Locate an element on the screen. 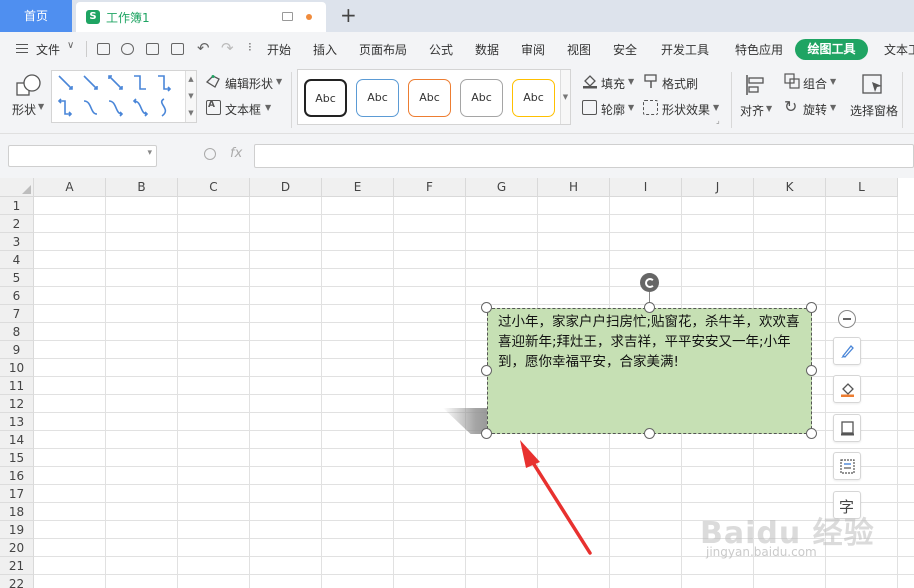  watermark-url: jingyan.baidu.com is located at coordinates (761, 552).